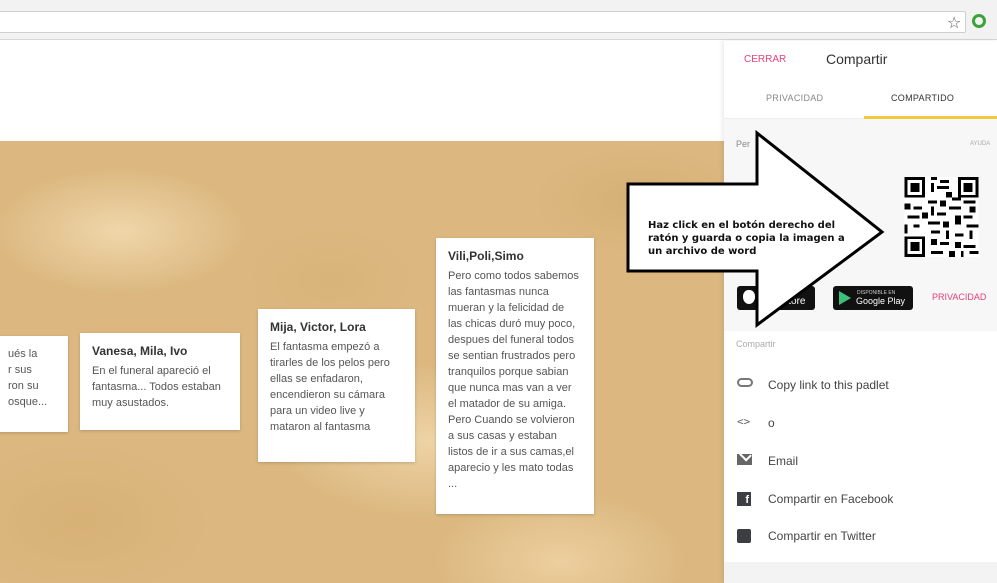 This screenshot has width=997, height=583. Describe the element at coordinates (860, 98) in the screenshot. I see `share-tabs: PRIVACIDAD COMPARTIDO` at that location.